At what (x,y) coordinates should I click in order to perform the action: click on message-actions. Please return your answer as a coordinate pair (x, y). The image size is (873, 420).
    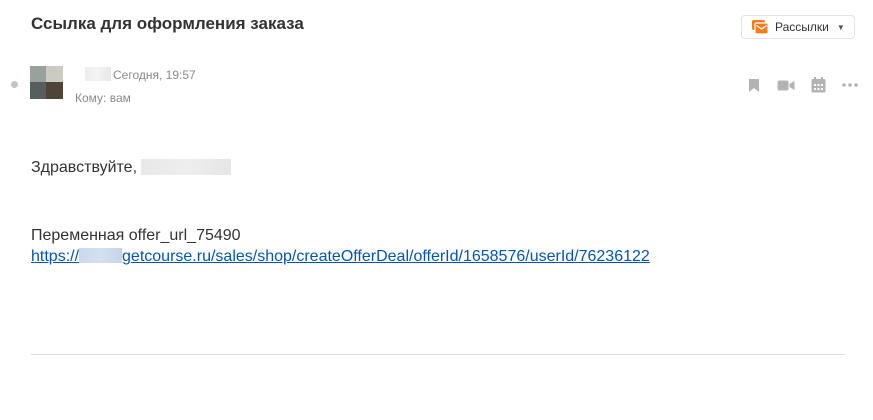
    Looking at the image, I should click on (802, 85).